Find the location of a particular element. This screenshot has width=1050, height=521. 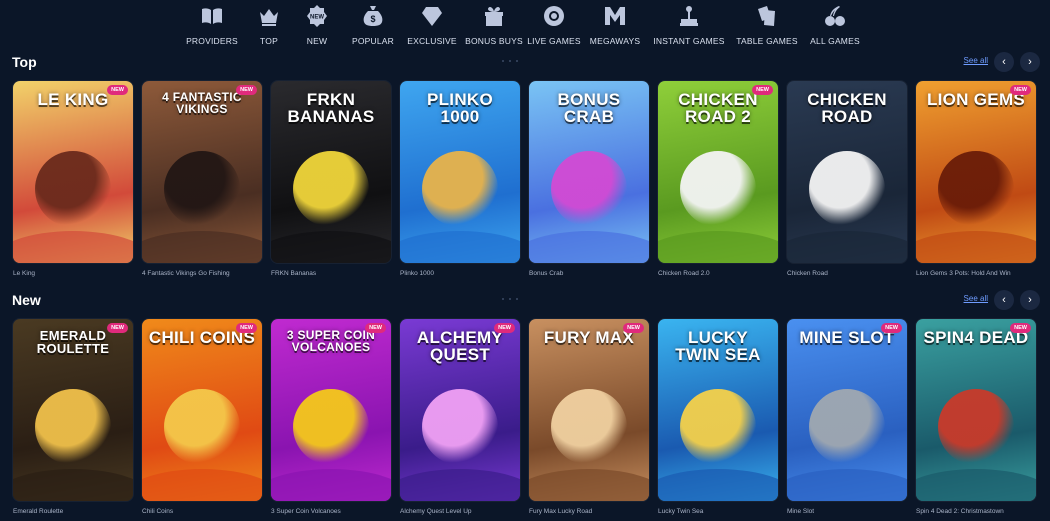

game-thumbnail: MINE SLOT NEW is located at coordinates (847, 410).